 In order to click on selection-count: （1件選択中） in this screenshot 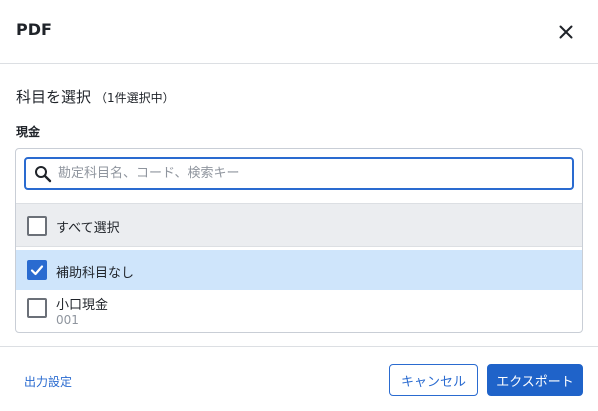, I will do `click(135, 98)`.